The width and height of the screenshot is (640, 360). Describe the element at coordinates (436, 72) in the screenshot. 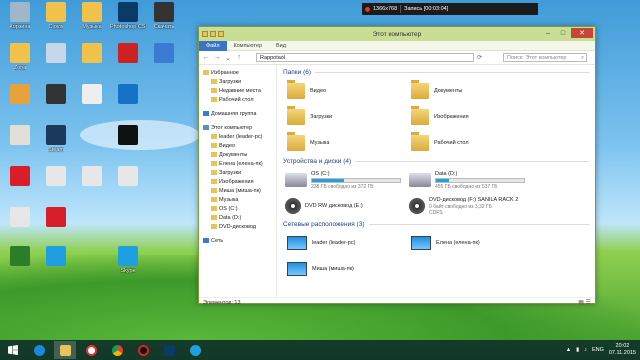

I see `folders-section-header: Папки (6)` at that location.